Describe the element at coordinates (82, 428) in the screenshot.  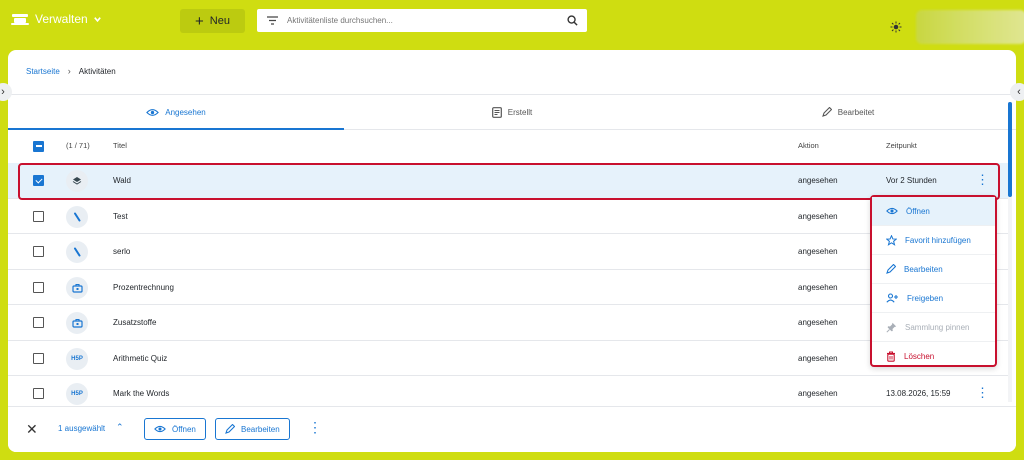
I see `selected-count: 1 ausgewählt` at that location.